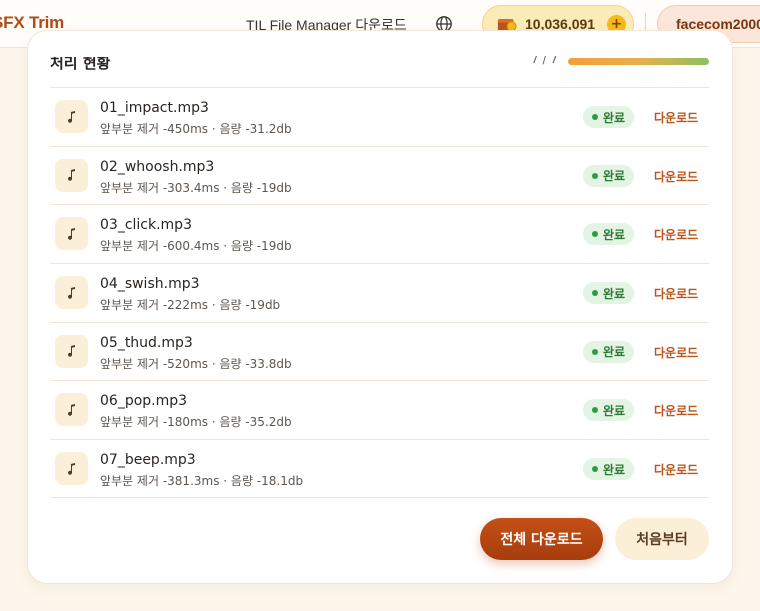 This screenshot has width=760, height=611. I want to click on file-description: 앞부분 제거 -222ms · 음량 -19db, so click(190, 305).